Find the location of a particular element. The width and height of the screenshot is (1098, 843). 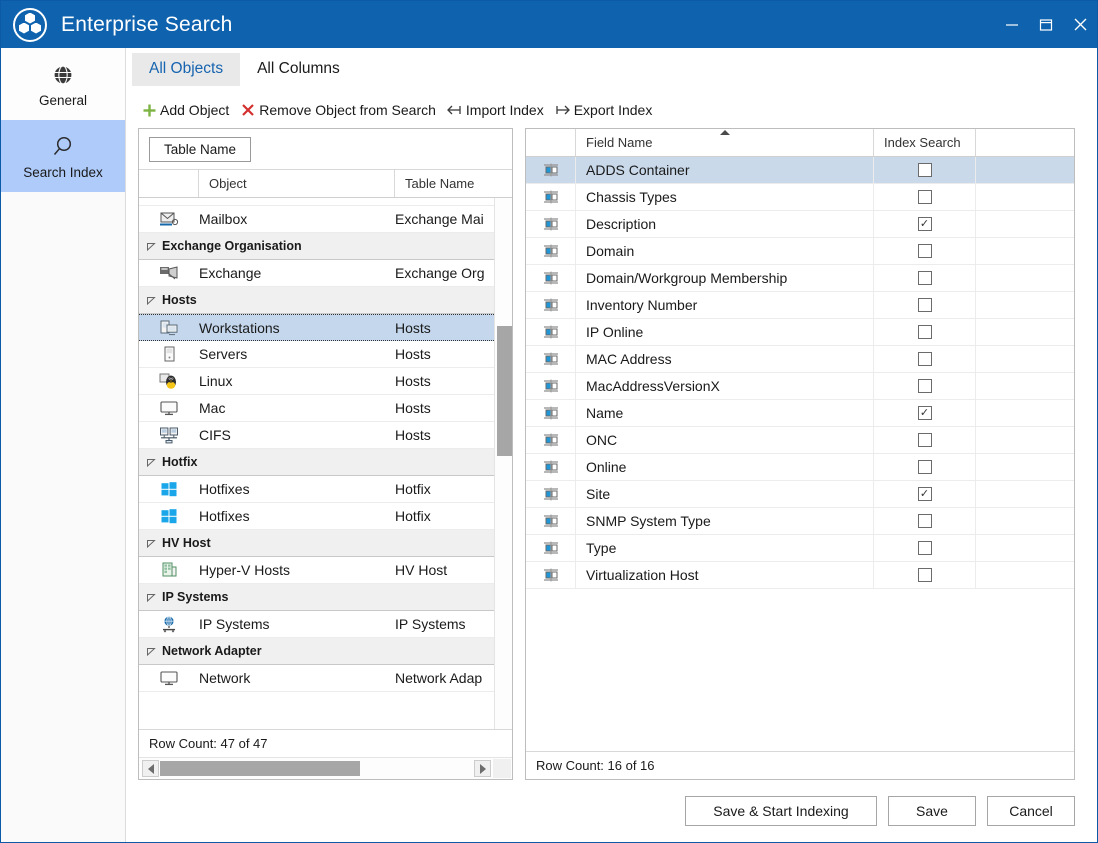

table-row: MAC Address is located at coordinates (800, 359).